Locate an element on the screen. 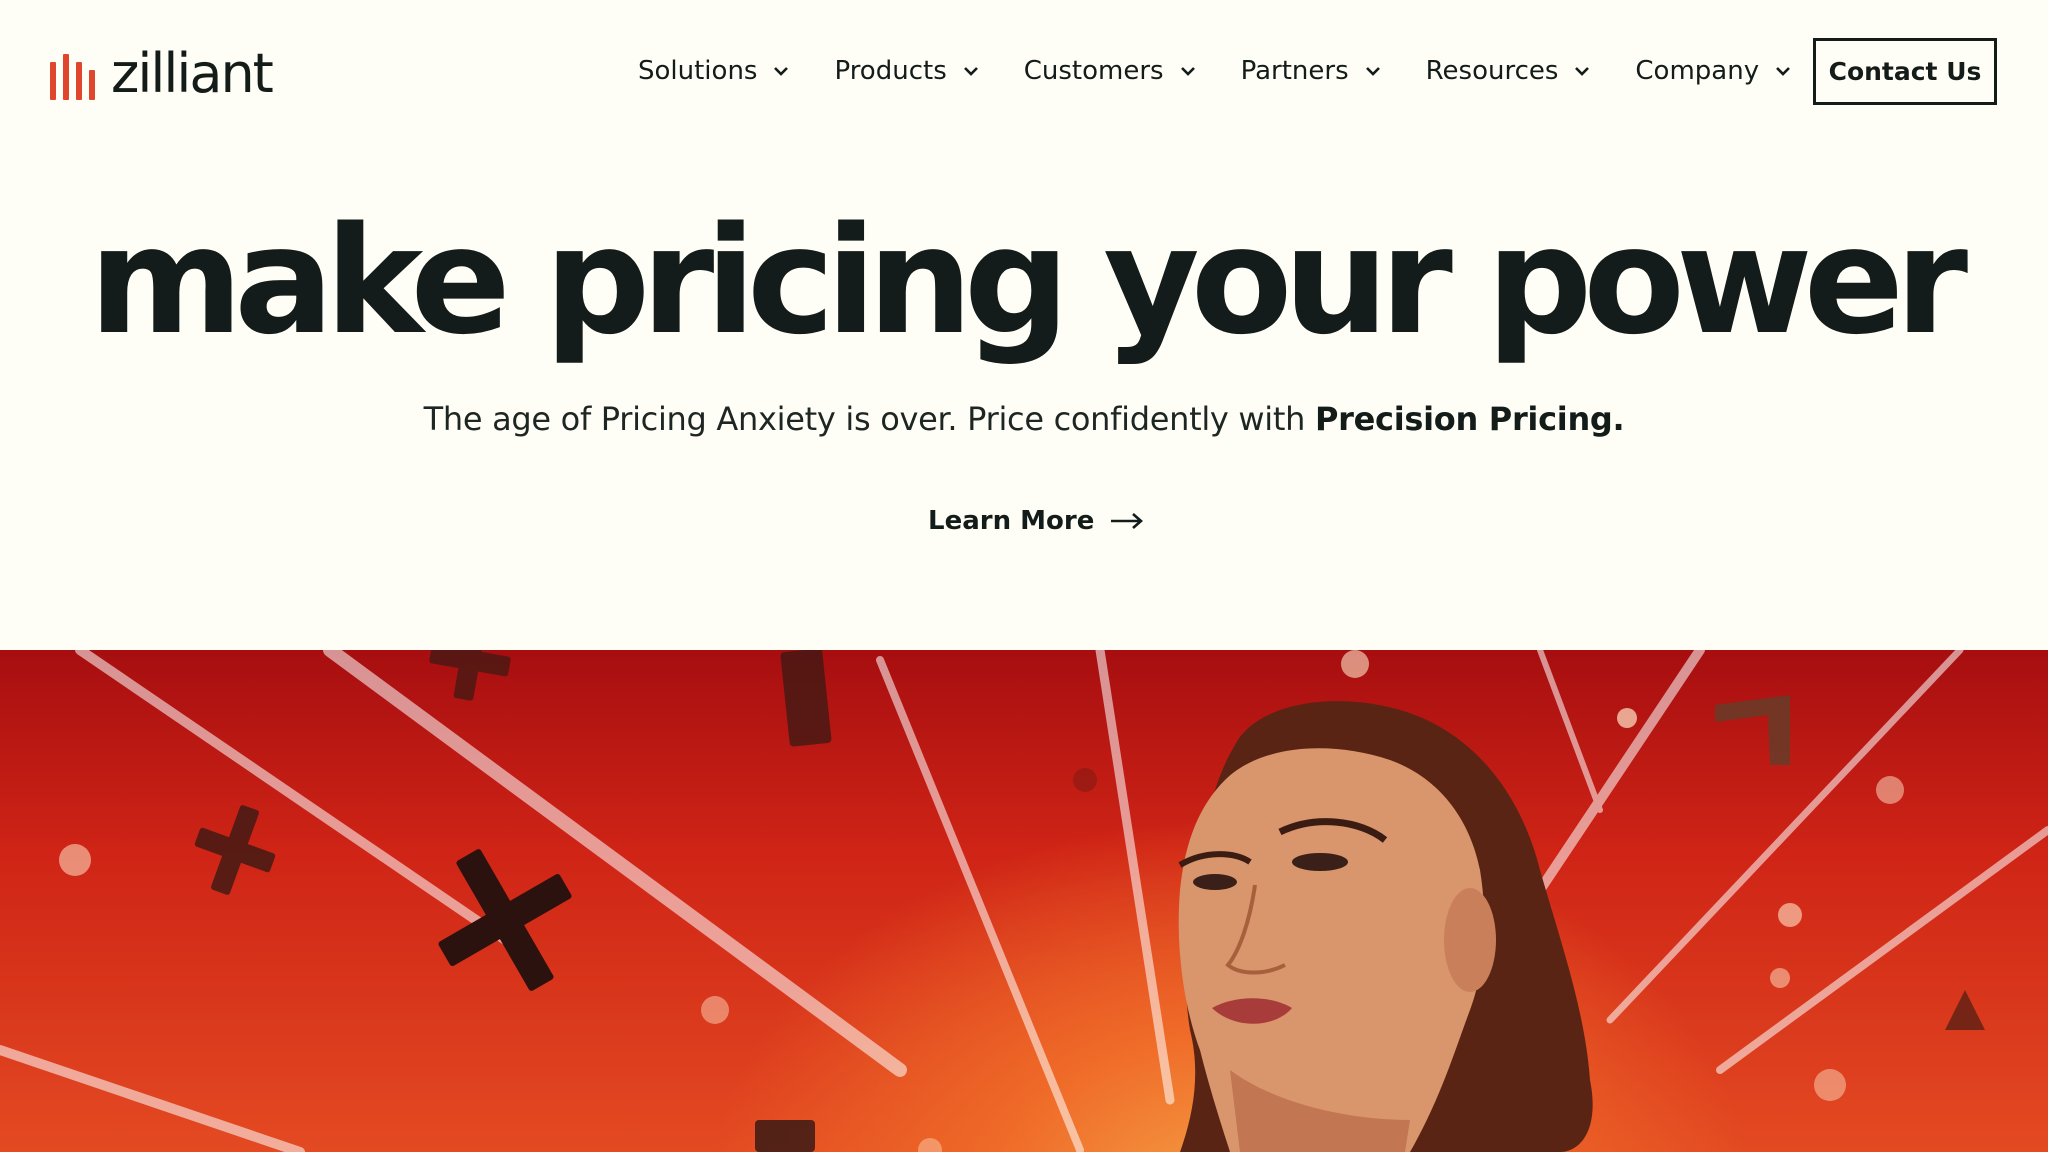  nav-item-company: Company is located at coordinates (1713, 71).